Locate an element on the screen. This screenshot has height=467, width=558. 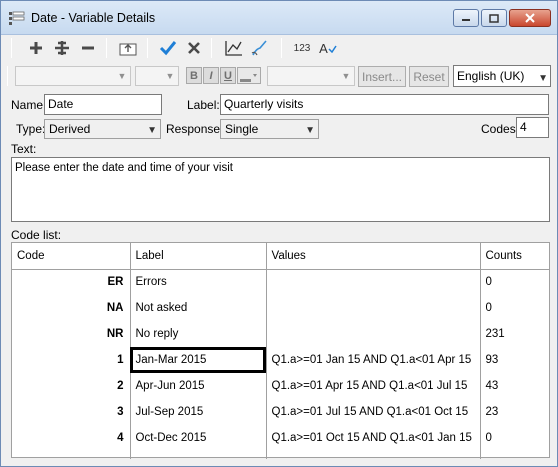
plus-icon is located at coordinates (36, 48).